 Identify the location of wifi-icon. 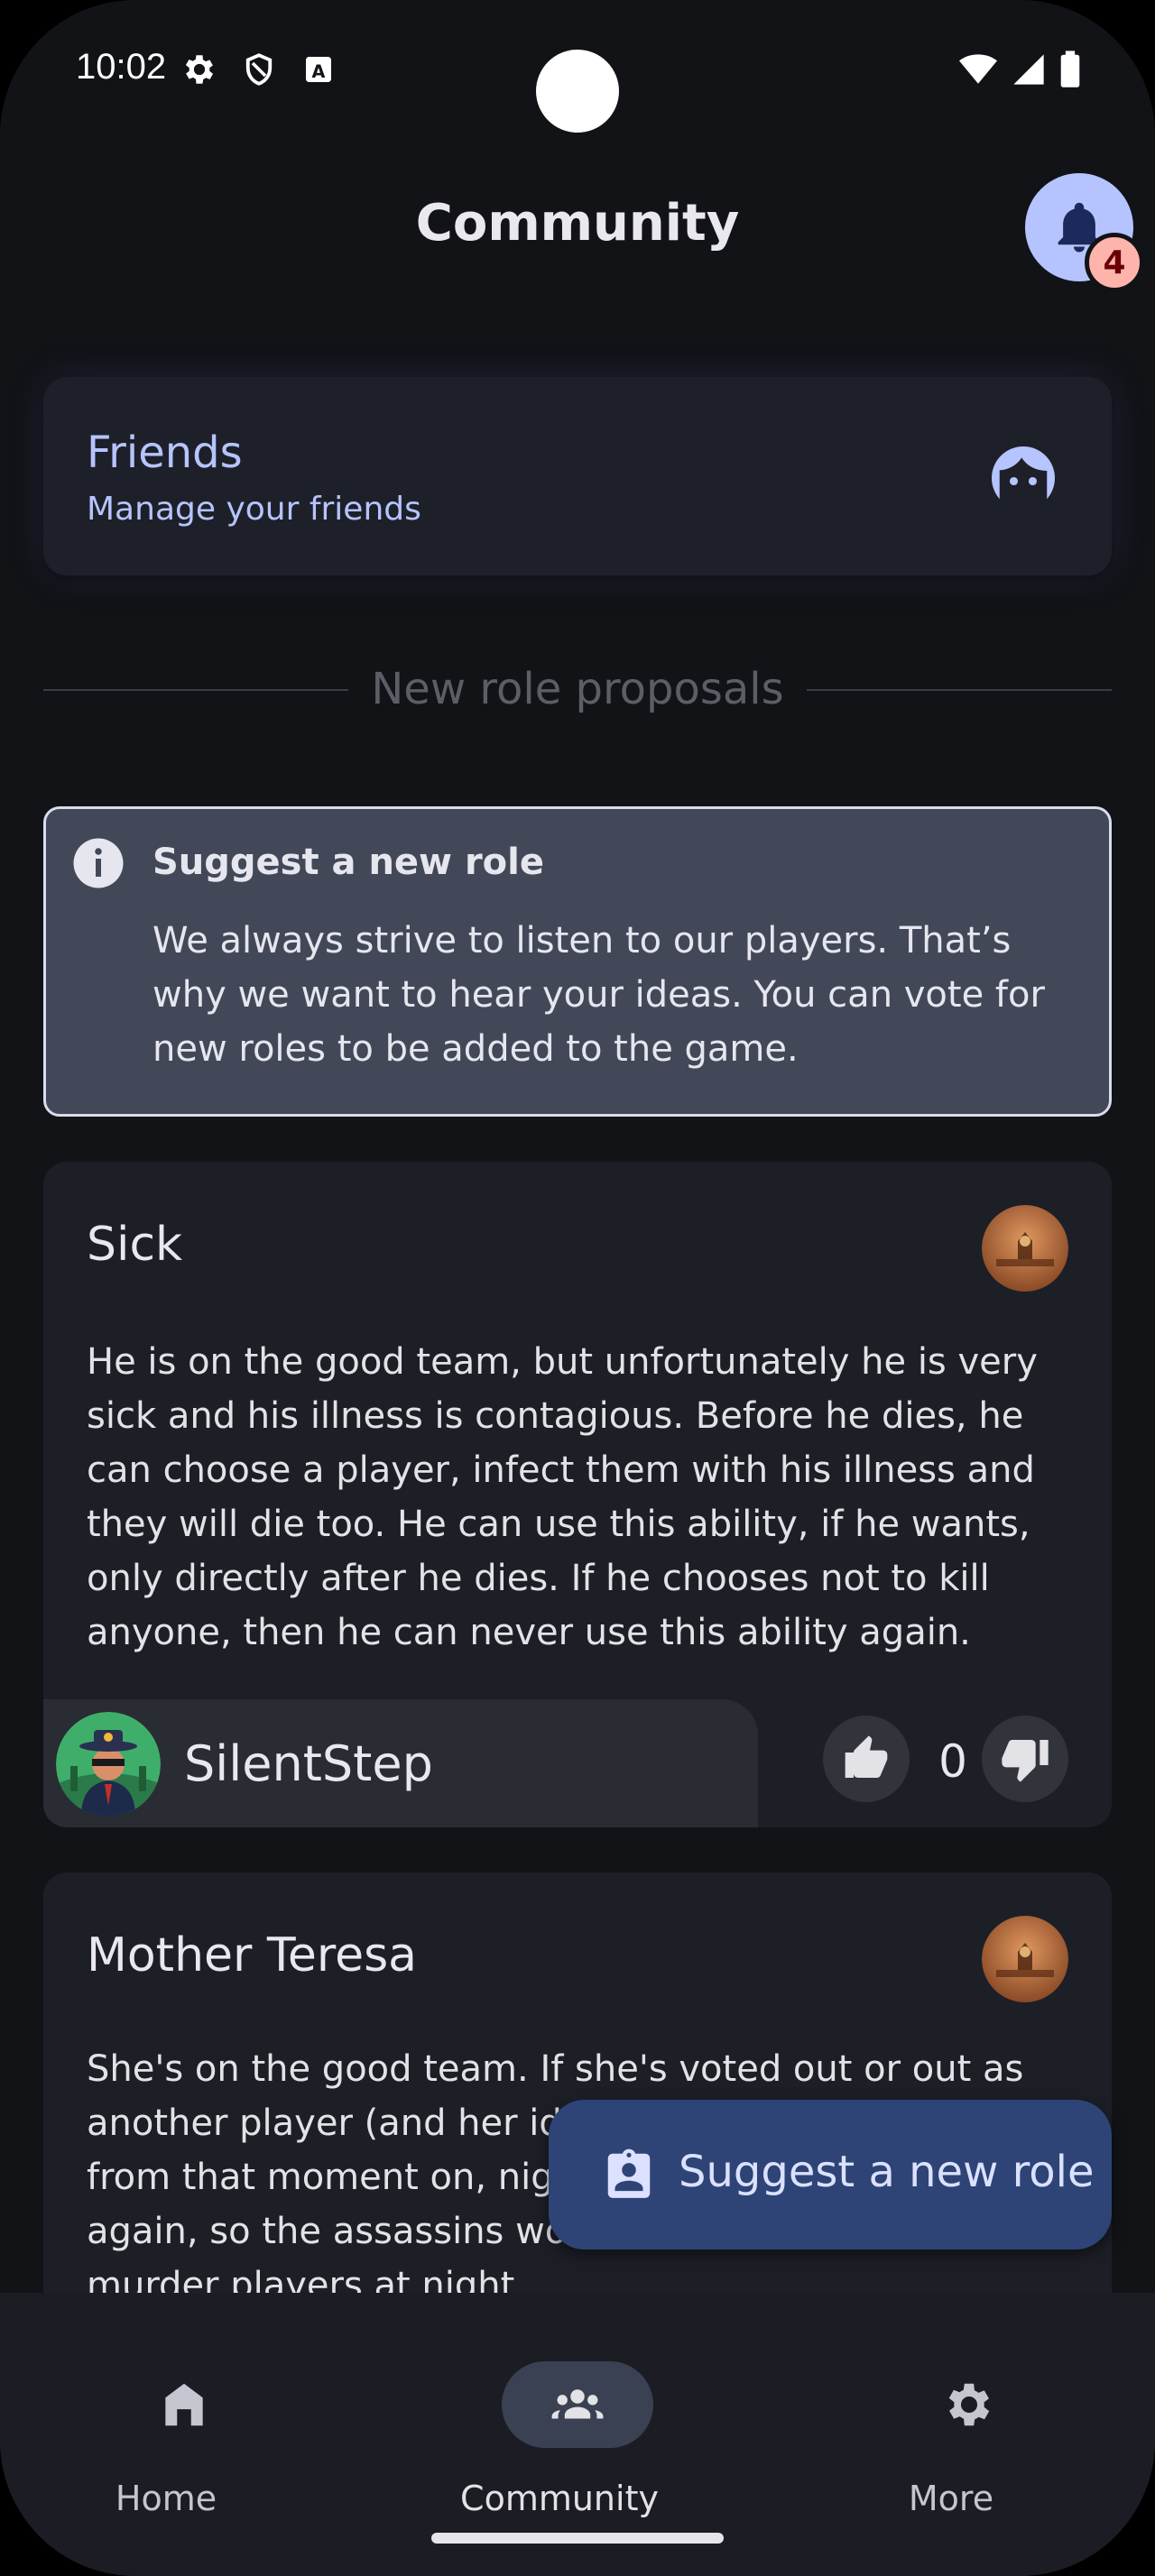
(978, 69).